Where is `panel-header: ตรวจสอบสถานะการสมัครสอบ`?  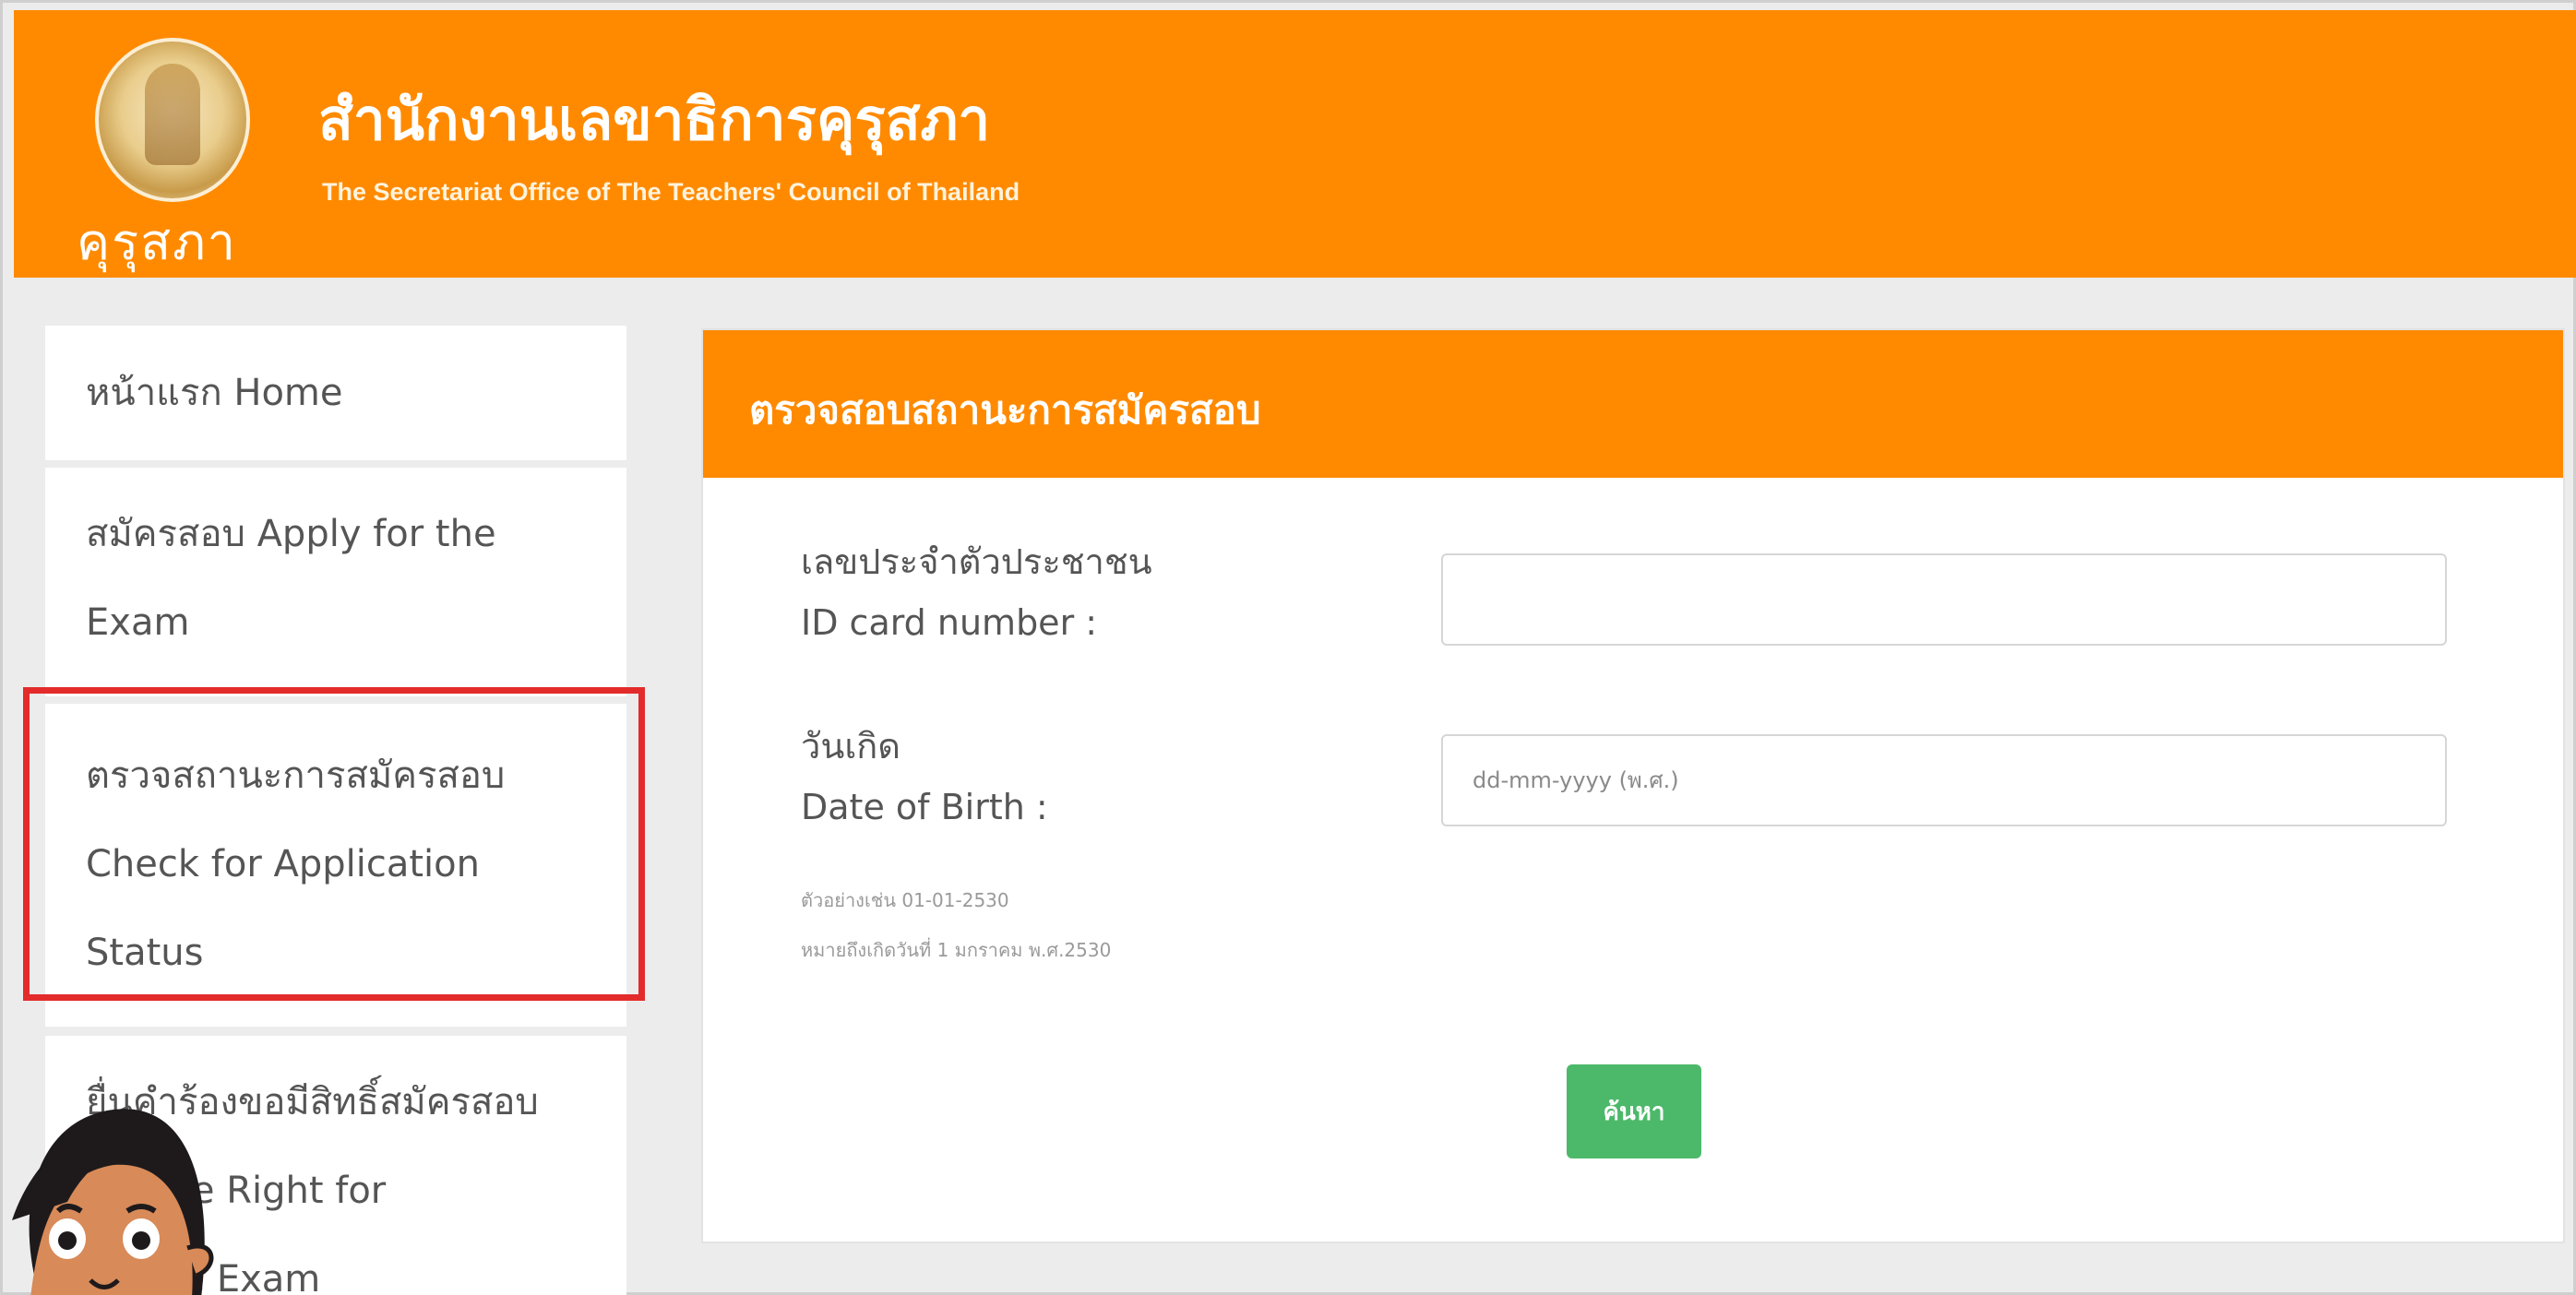 panel-header: ตรวจสอบสถานะการสมัครสอบ is located at coordinates (1633, 404).